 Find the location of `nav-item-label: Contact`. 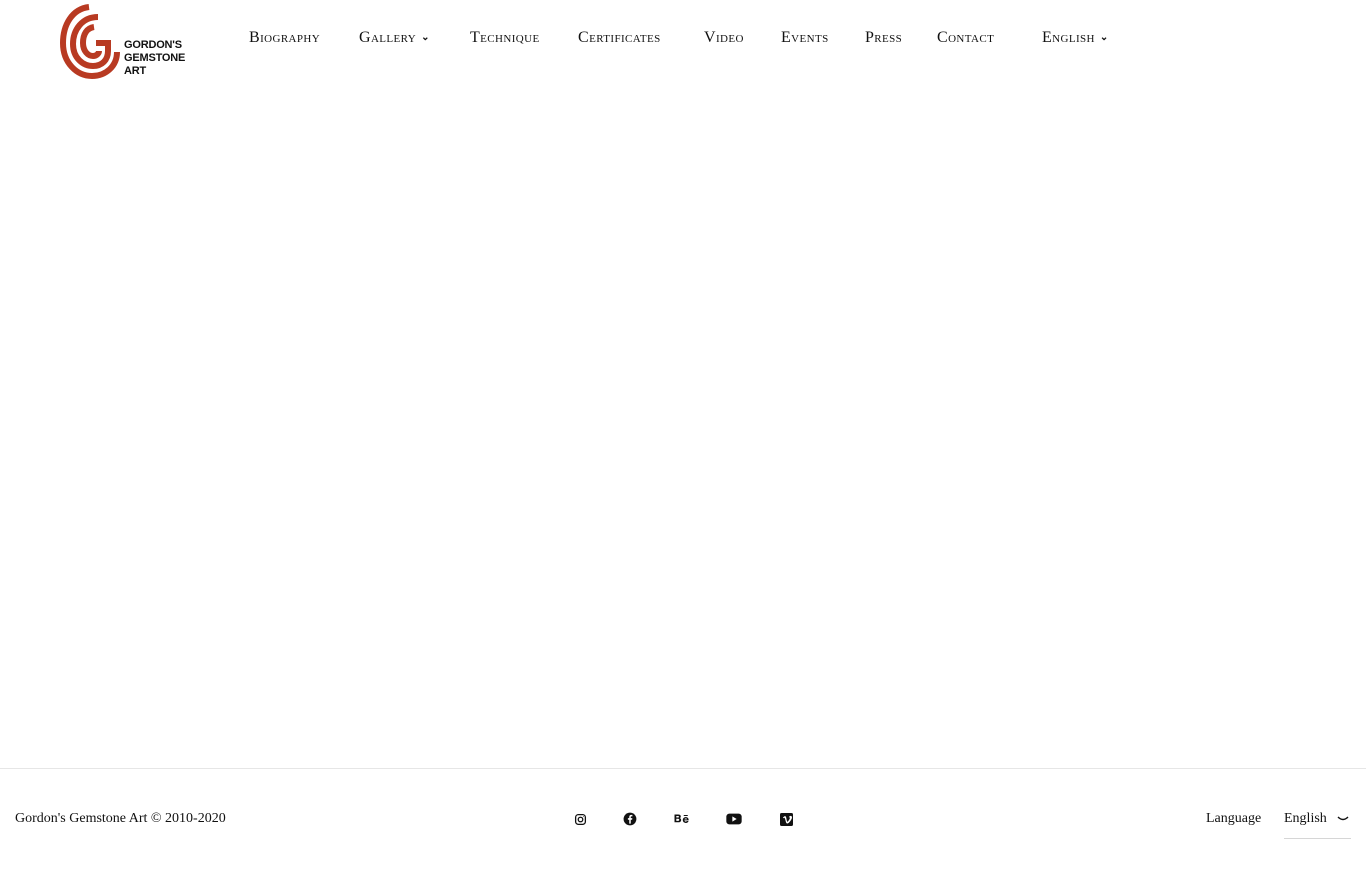

nav-item-label: Contact is located at coordinates (966, 37).